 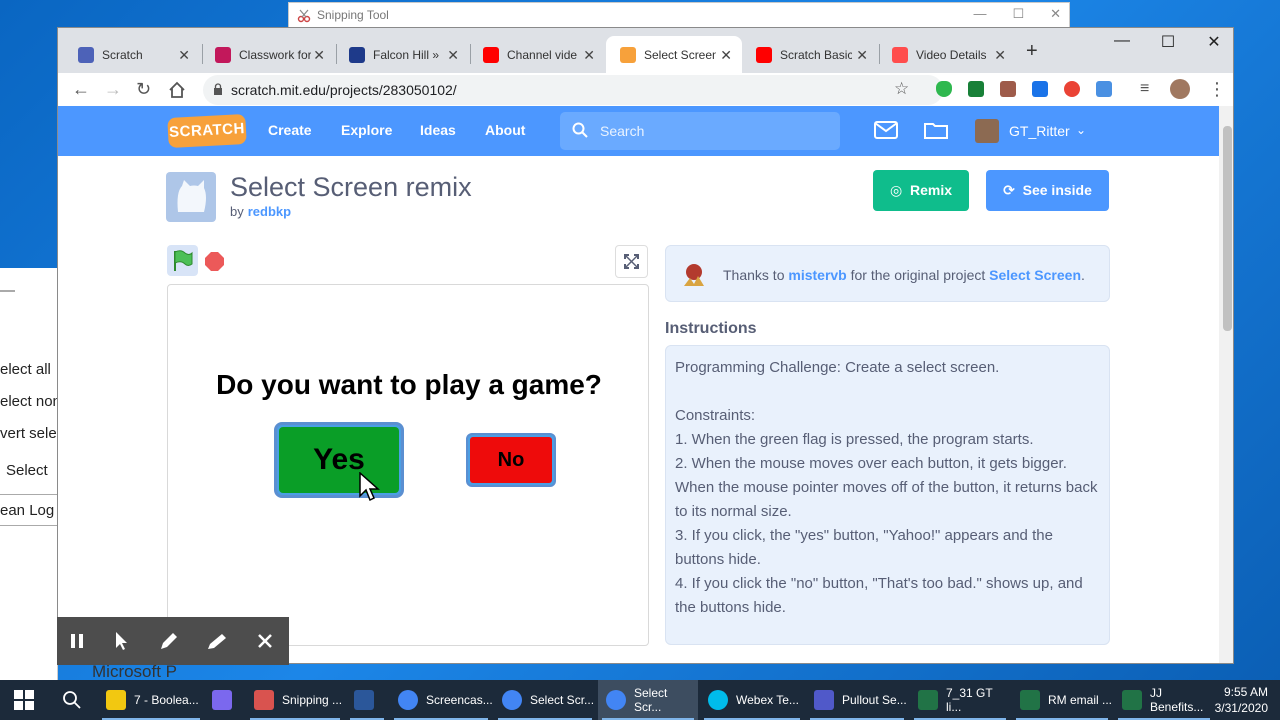 What do you see at coordinates (491, 54) in the screenshot?
I see `youtube-favicon-icon` at bounding box center [491, 54].